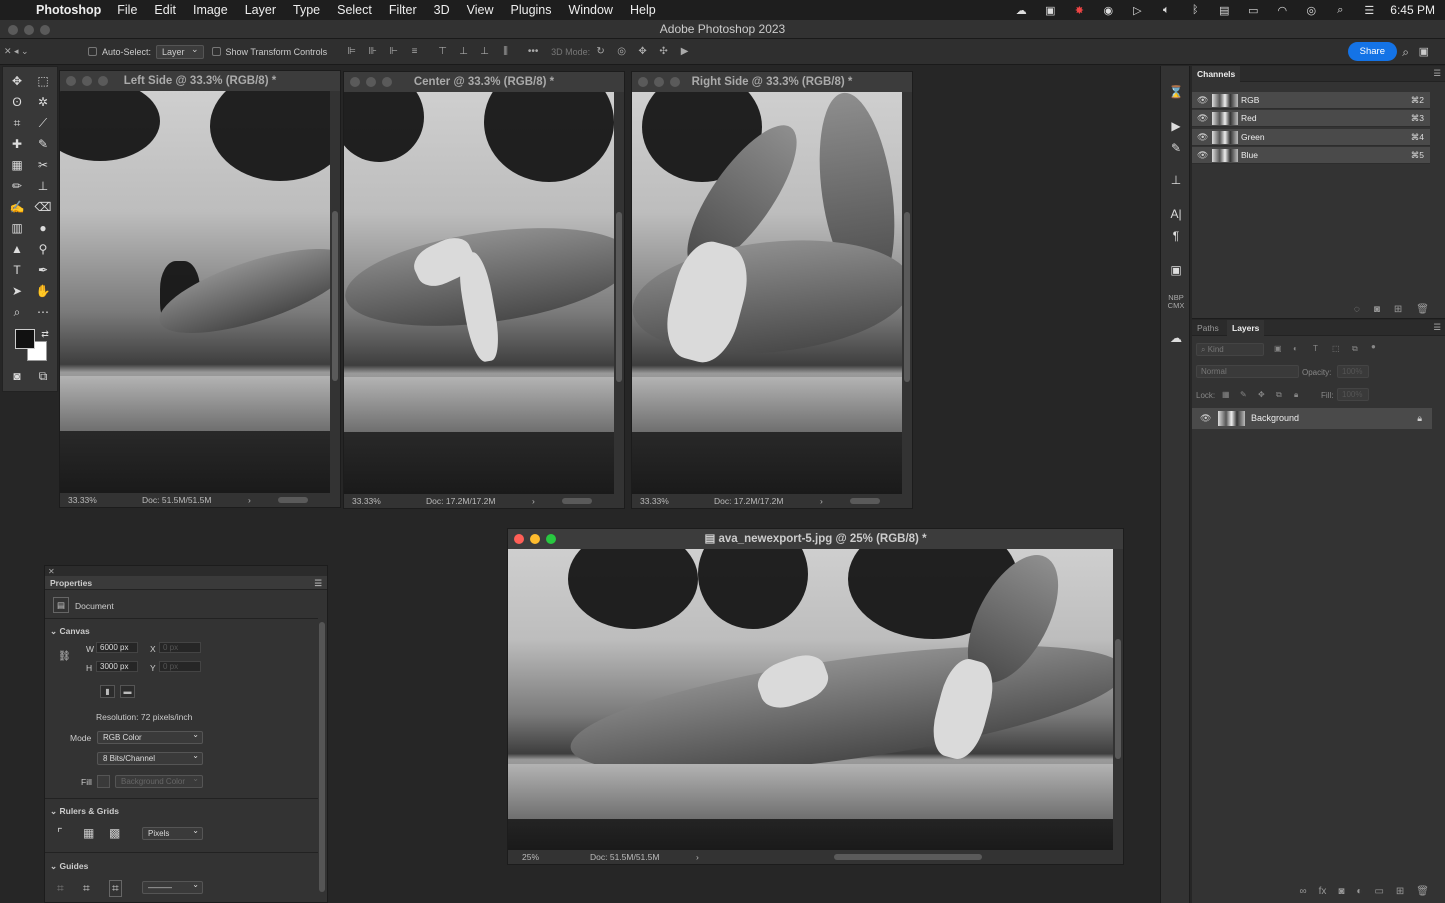 Image resolution: width=1445 pixels, height=903 pixels. Describe the element at coordinates (43, 312) in the screenshot. I see `more-tools-icon: ⋯` at that location.